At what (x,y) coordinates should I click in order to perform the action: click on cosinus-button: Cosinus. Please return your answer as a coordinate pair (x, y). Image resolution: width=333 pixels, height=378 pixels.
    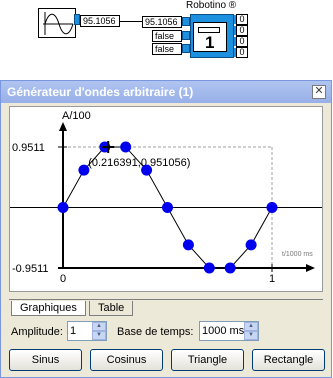
    Looking at the image, I should click on (126, 360).